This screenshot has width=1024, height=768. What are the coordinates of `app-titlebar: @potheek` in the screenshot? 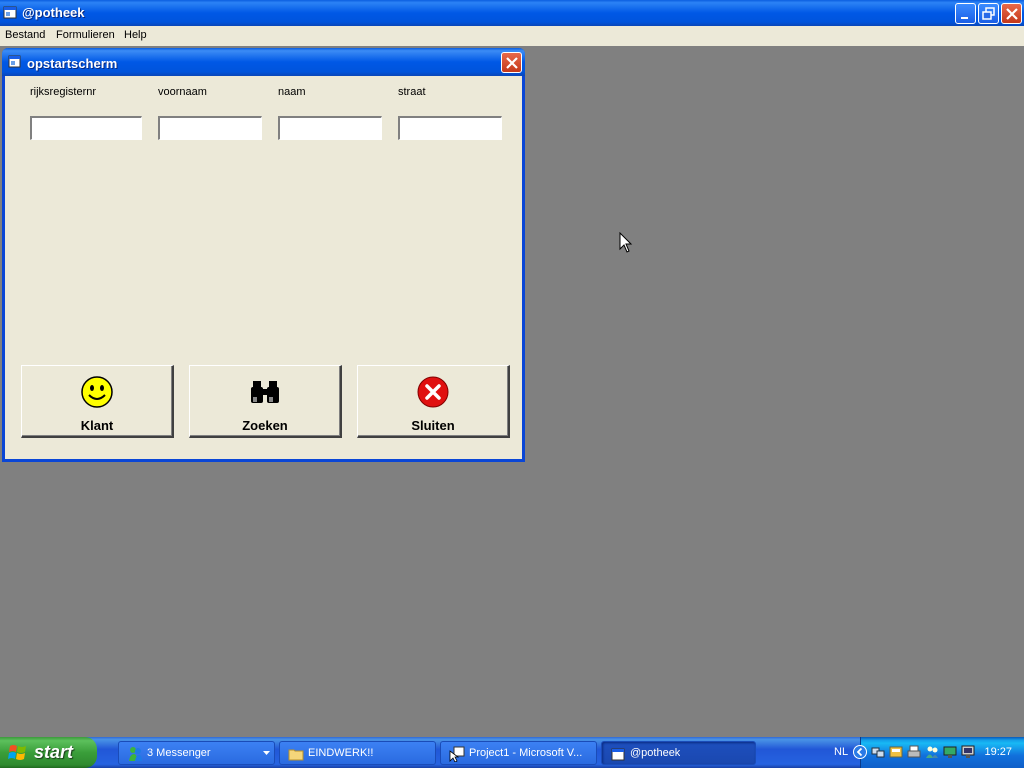 It's located at (512, 13).